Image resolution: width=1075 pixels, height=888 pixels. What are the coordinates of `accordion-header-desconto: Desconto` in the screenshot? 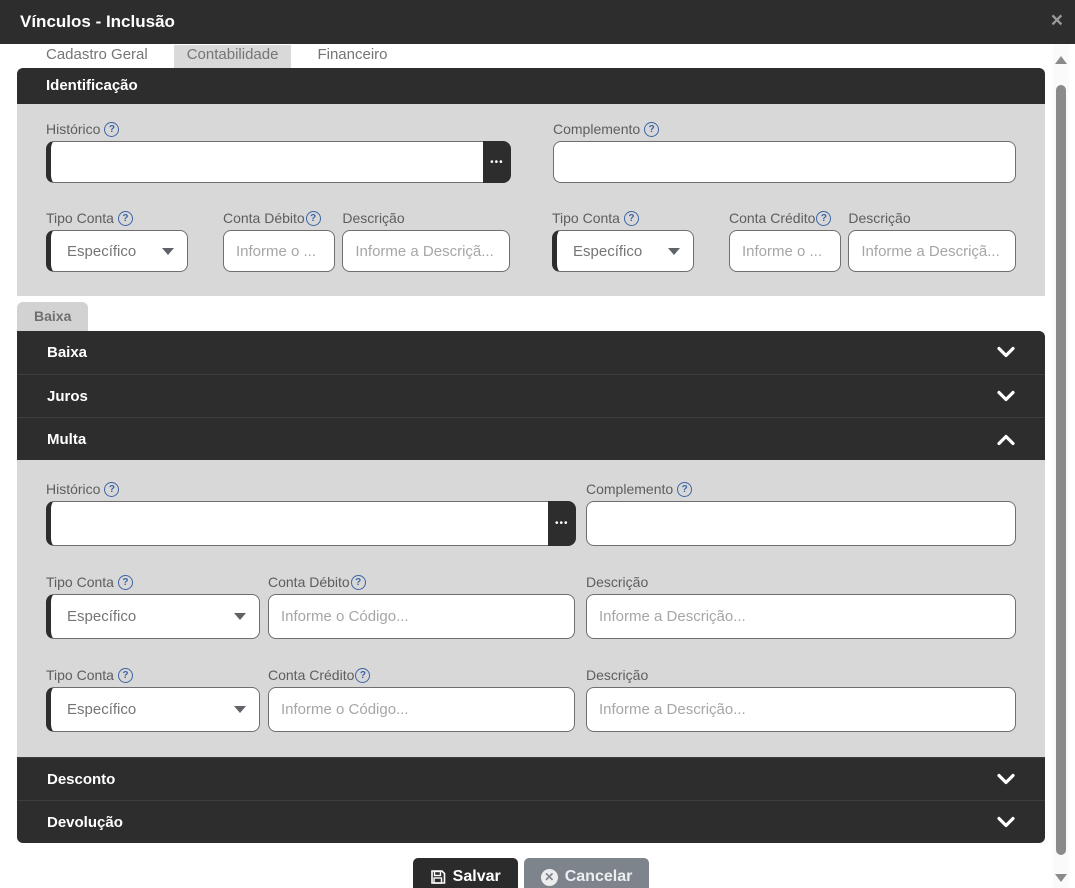 It's located at (531, 778).